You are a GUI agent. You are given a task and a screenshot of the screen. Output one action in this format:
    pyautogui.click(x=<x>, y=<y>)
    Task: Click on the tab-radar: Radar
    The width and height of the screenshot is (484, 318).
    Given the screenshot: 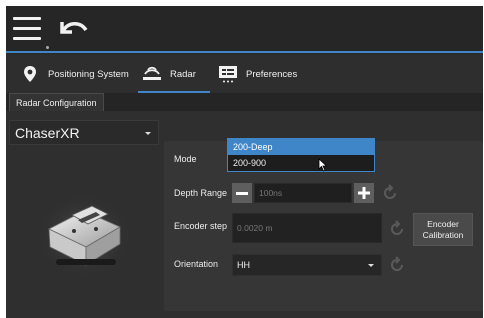 What is the action you would take?
    pyautogui.click(x=174, y=74)
    